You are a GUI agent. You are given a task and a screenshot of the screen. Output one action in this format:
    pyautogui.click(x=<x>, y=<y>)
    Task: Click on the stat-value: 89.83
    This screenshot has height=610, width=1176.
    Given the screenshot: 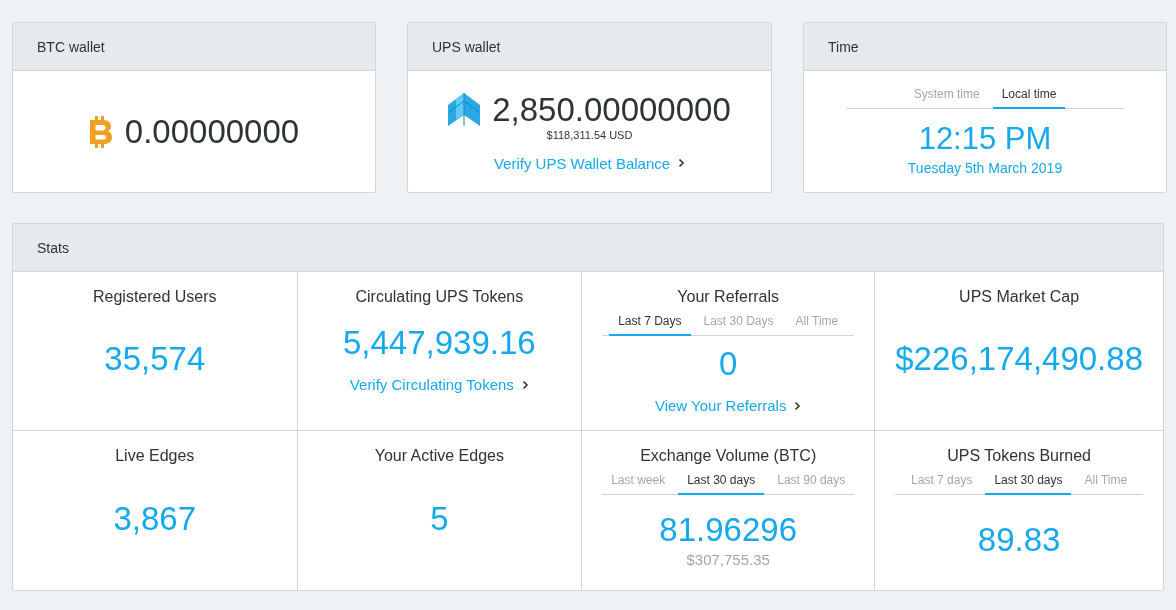 What is the action you would take?
    pyautogui.click(x=1019, y=539)
    